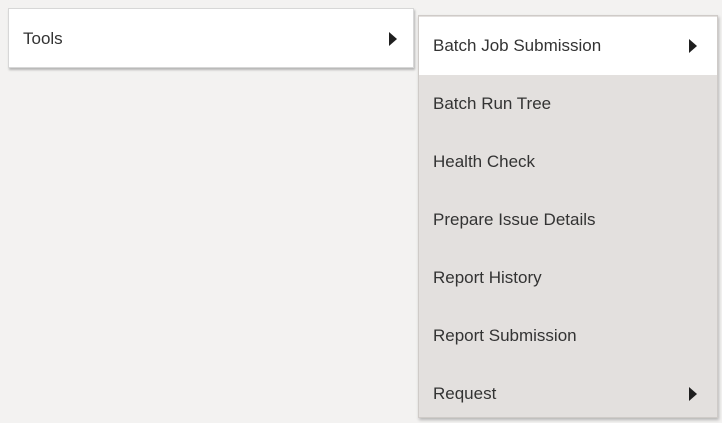  I want to click on submenu-item-report-history: Report History, so click(568, 278).